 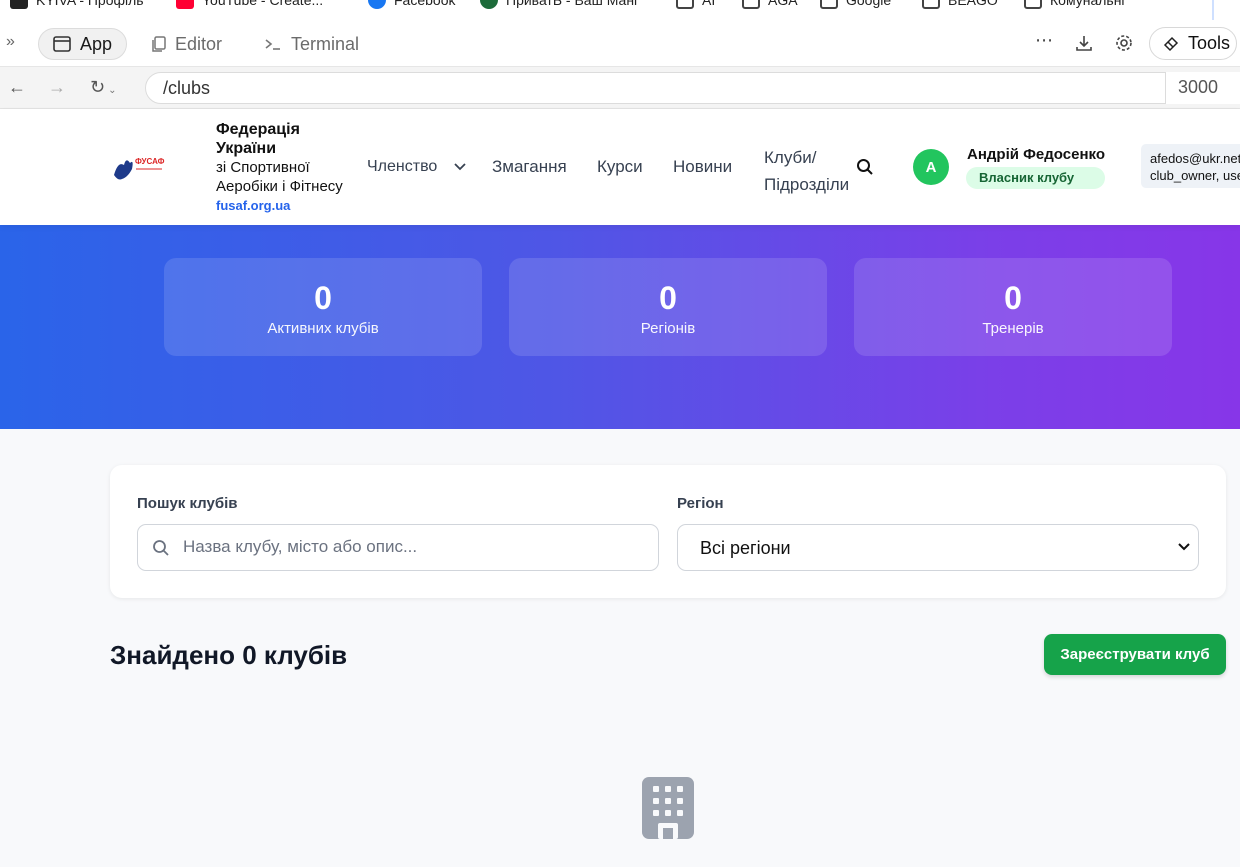 I want to click on download-icon, so click(x=1084, y=43).